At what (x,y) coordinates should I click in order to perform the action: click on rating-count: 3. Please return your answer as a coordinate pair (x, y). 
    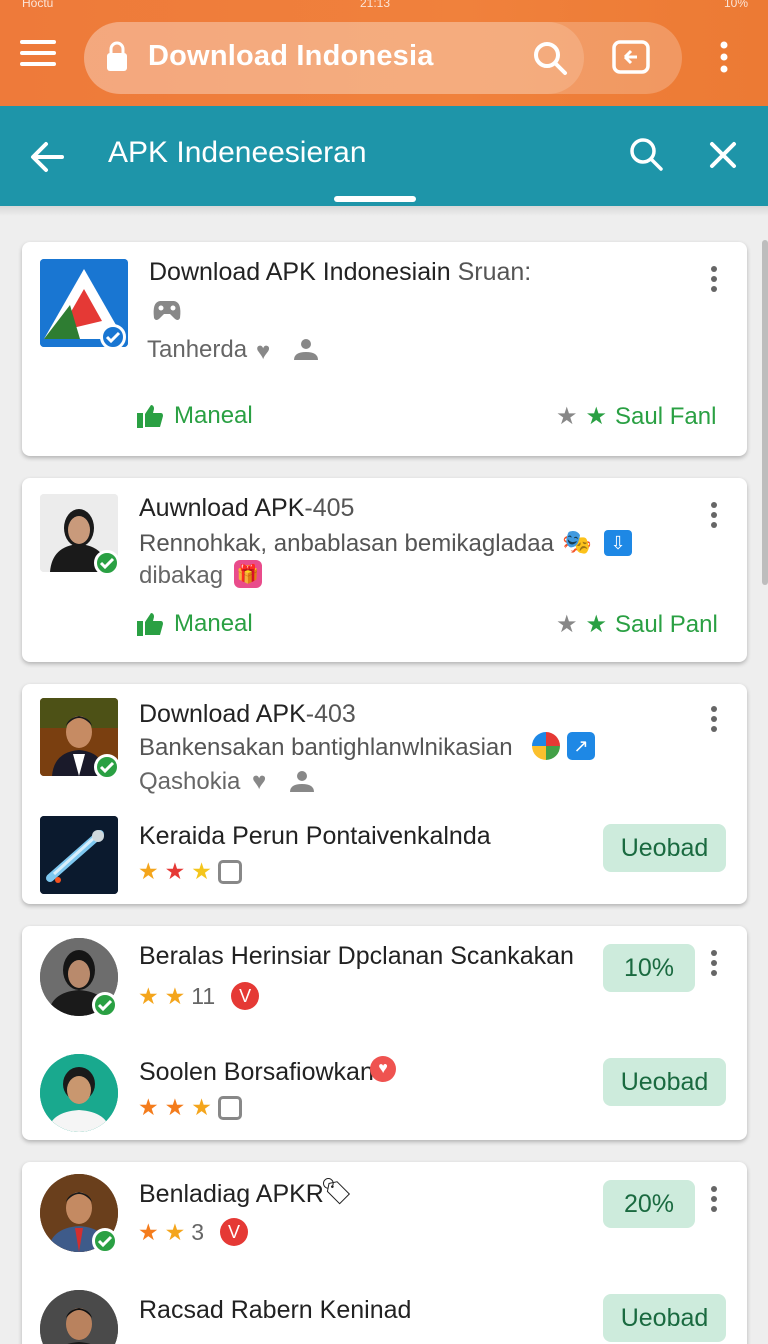
    Looking at the image, I should click on (198, 1231).